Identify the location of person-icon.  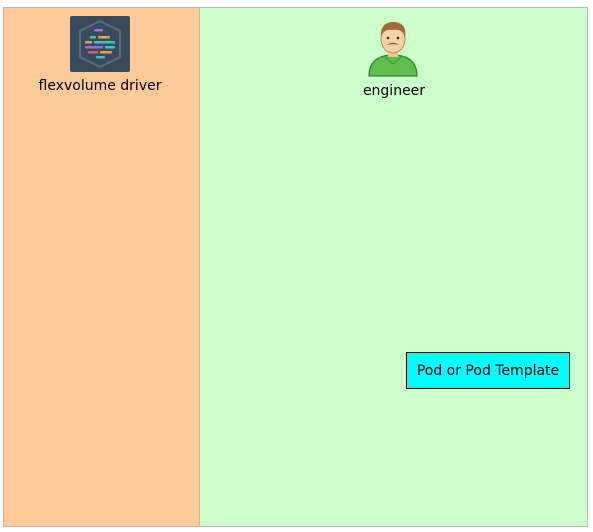
(393, 49).